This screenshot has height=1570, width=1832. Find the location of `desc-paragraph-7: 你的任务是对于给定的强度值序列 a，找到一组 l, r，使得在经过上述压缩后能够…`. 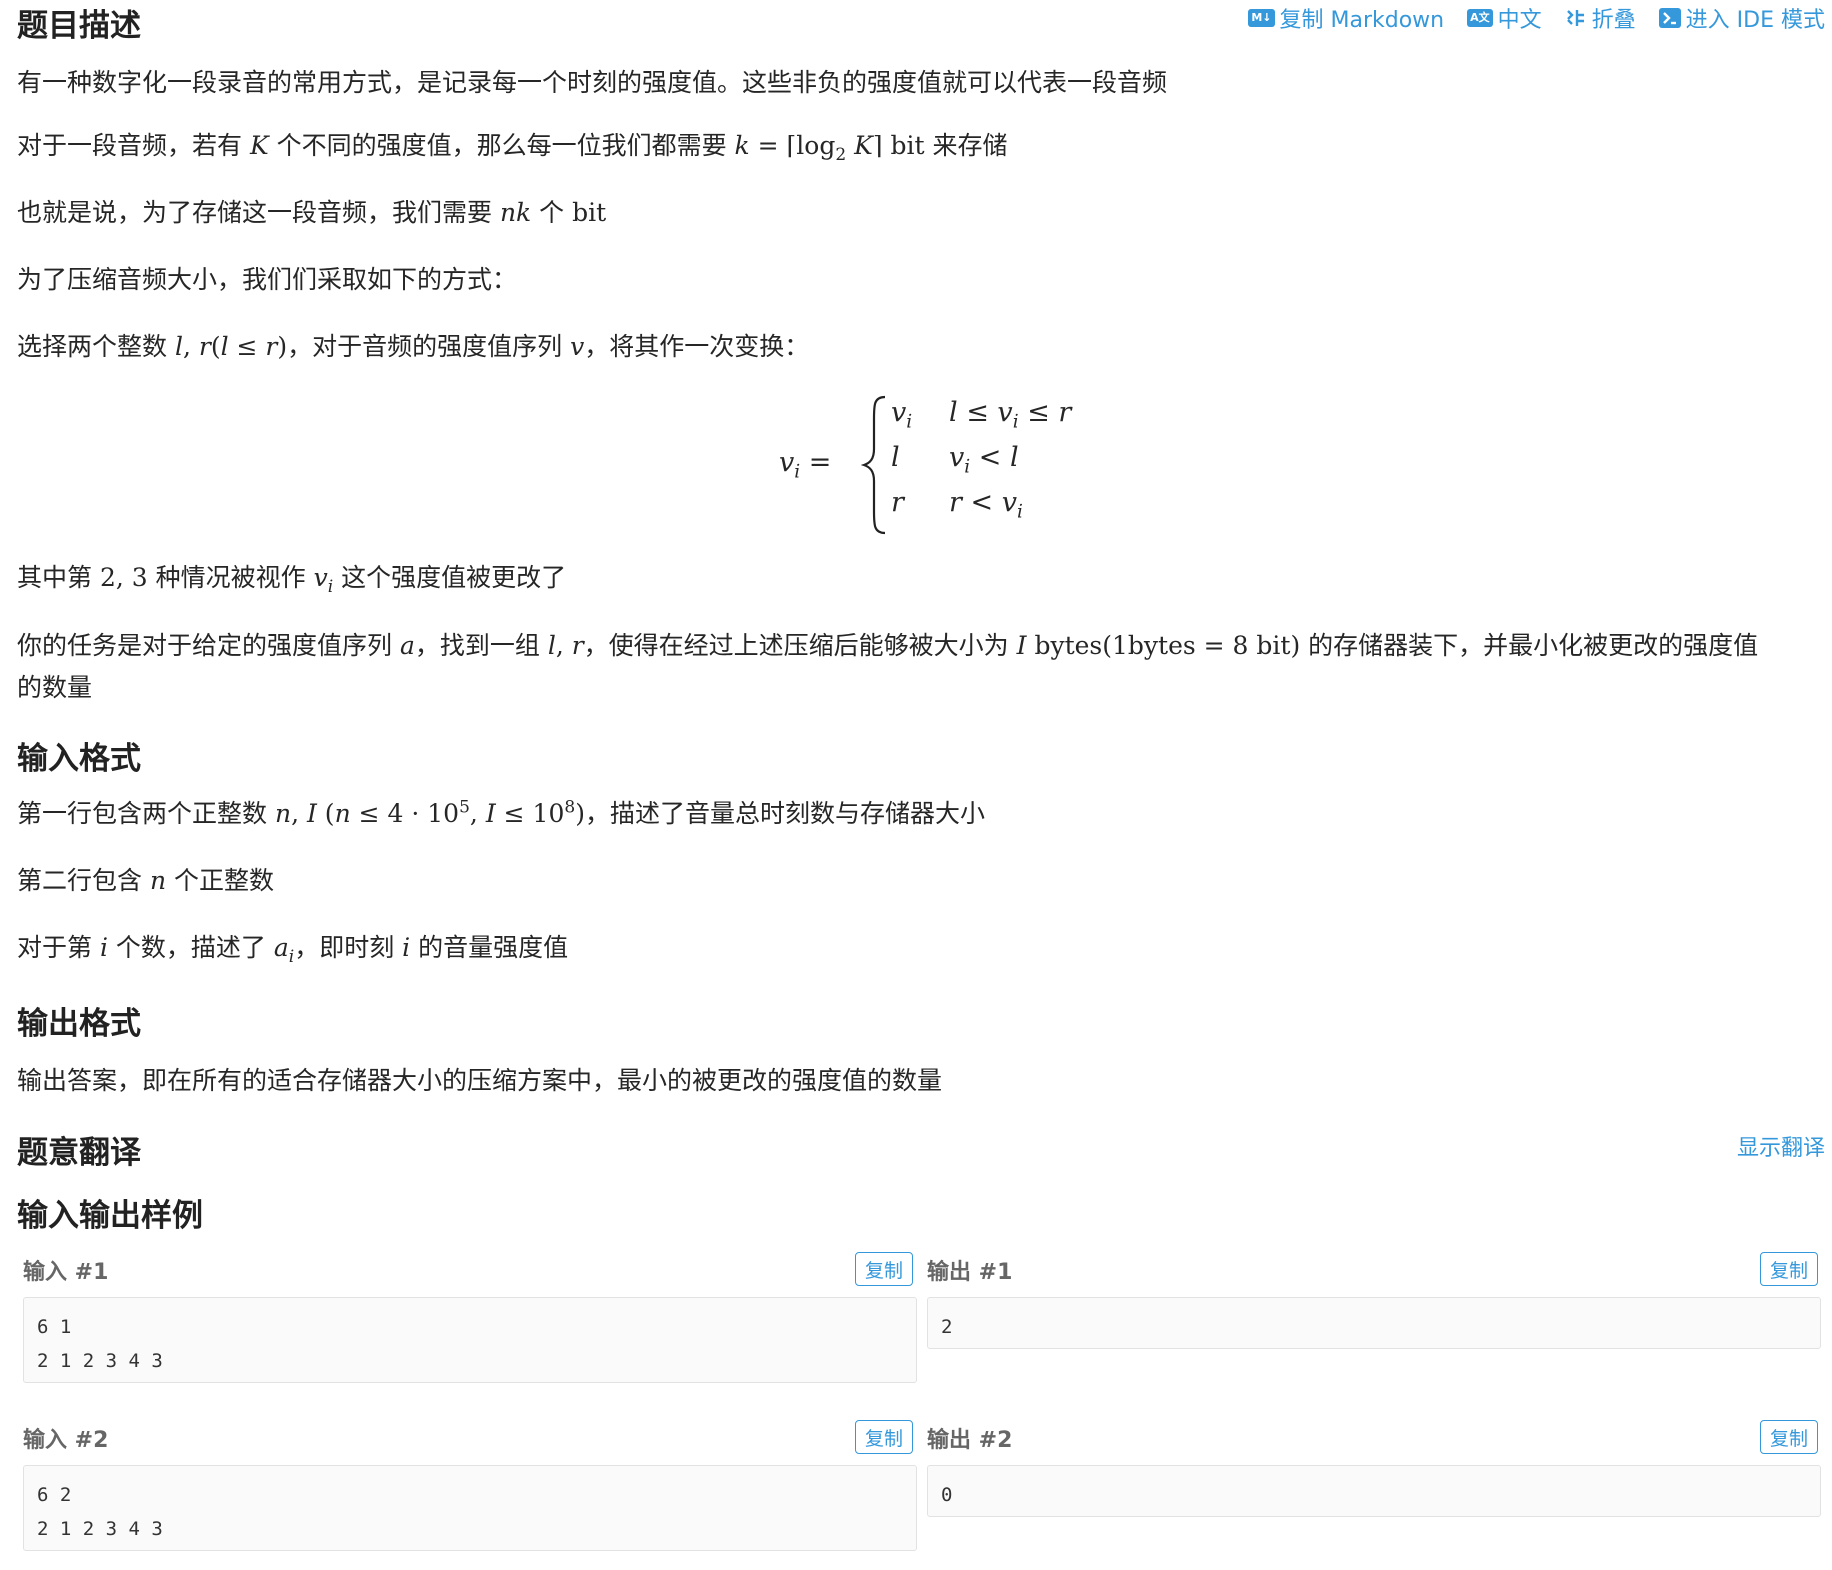

desc-paragraph-7: 你的任务是对于给定的强度值序列 a，找到一组 l, r，使得在经过上述压缩后能够… is located at coordinates (888, 645).